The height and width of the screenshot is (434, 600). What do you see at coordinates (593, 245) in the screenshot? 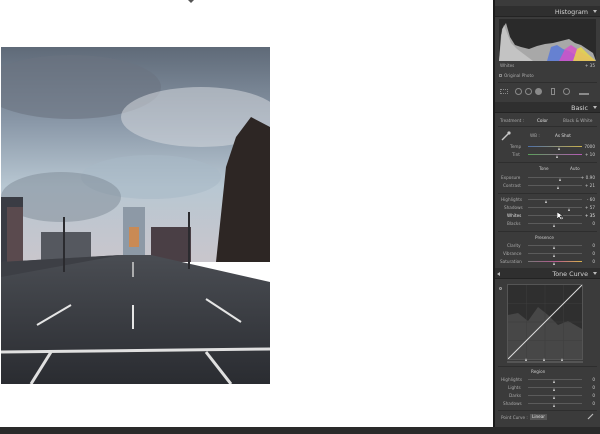
I see `clarity-value: 0` at bounding box center [593, 245].